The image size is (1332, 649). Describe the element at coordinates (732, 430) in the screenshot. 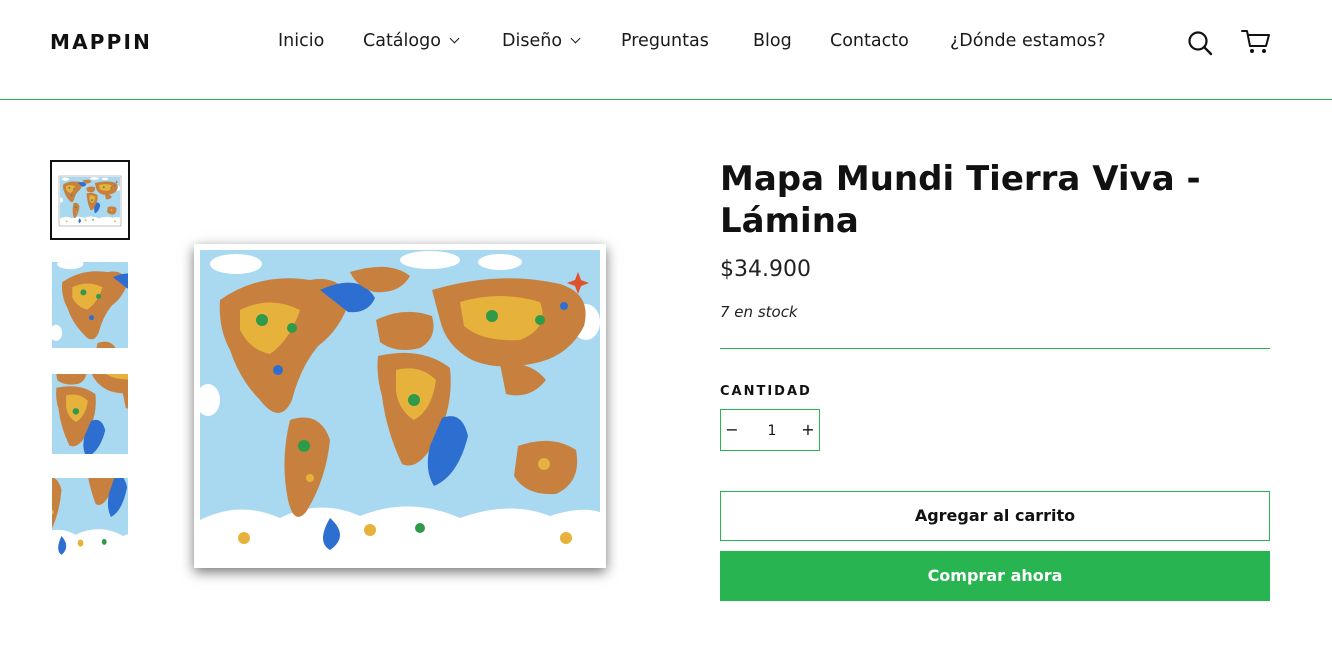

I see `decrement-button: −` at that location.